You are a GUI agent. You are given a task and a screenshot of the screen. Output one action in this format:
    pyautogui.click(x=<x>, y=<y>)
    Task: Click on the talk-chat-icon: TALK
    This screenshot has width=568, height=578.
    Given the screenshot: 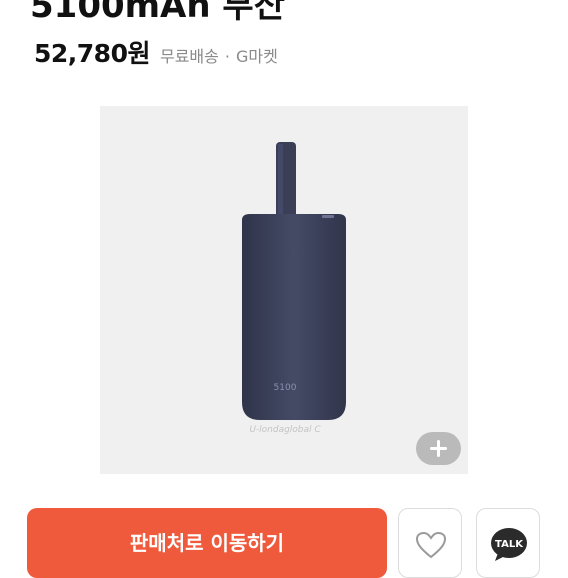 What is the action you would take?
    pyautogui.click(x=509, y=544)
    